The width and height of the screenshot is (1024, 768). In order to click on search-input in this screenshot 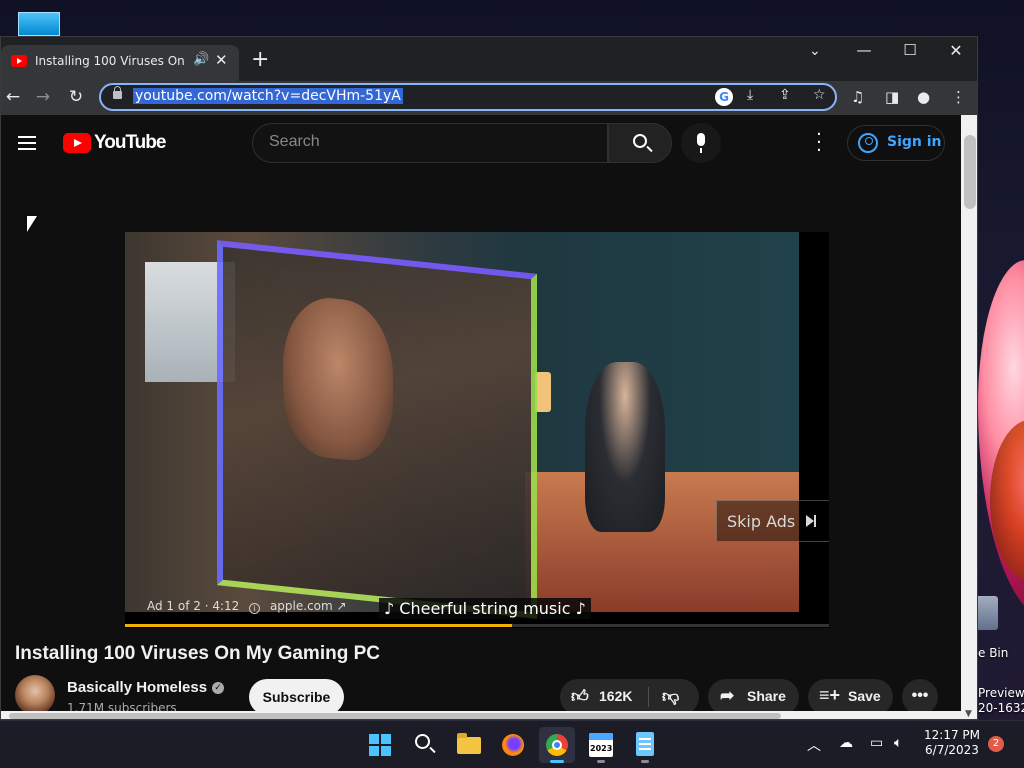, I will do `click(429, 142)`.